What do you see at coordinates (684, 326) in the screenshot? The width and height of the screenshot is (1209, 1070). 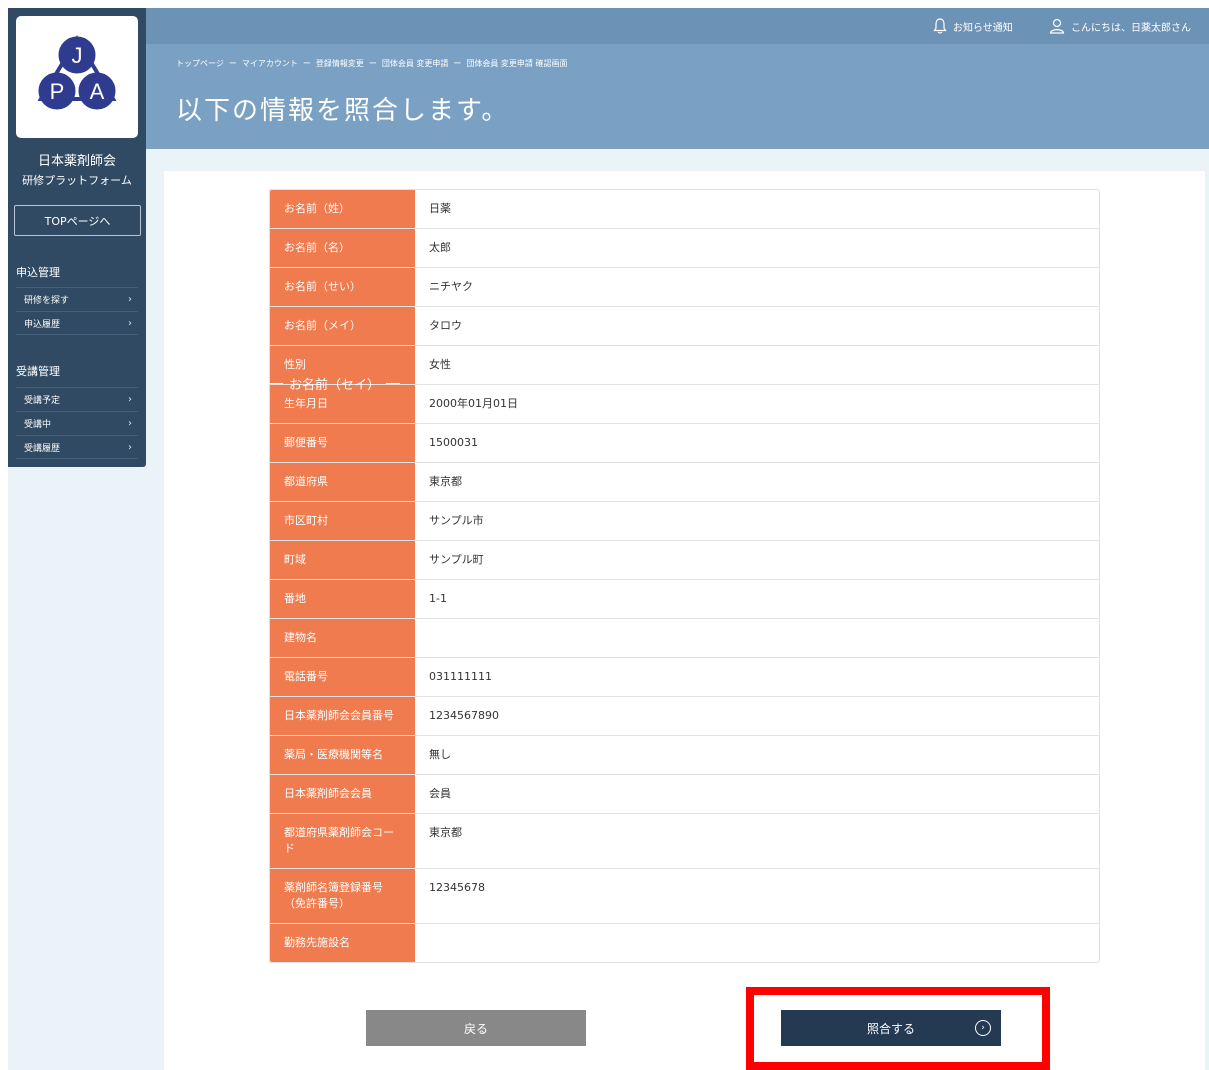 I see `table-row: お名前（メイ） タロウ` at bounding box center [684, 326].